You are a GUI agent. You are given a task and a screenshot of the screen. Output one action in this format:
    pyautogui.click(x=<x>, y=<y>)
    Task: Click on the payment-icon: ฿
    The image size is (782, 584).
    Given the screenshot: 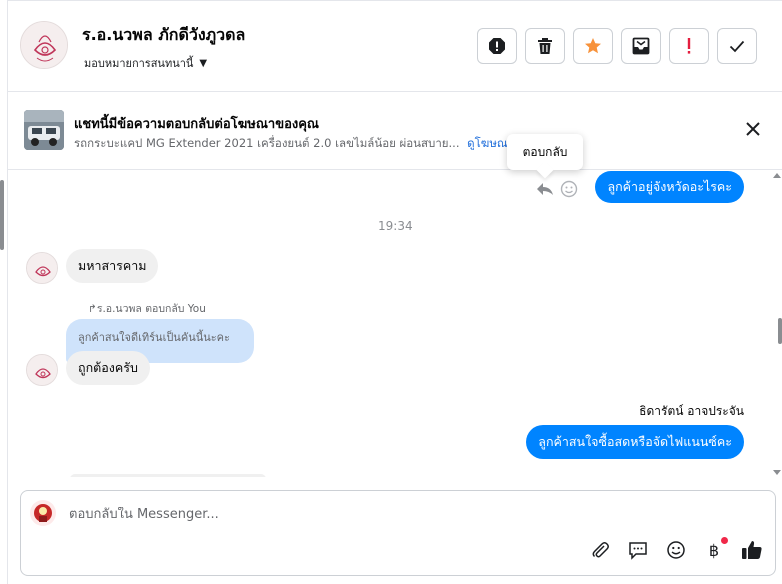 What is the action you would take?
    pyautogui.click(x=714, y=550)
    